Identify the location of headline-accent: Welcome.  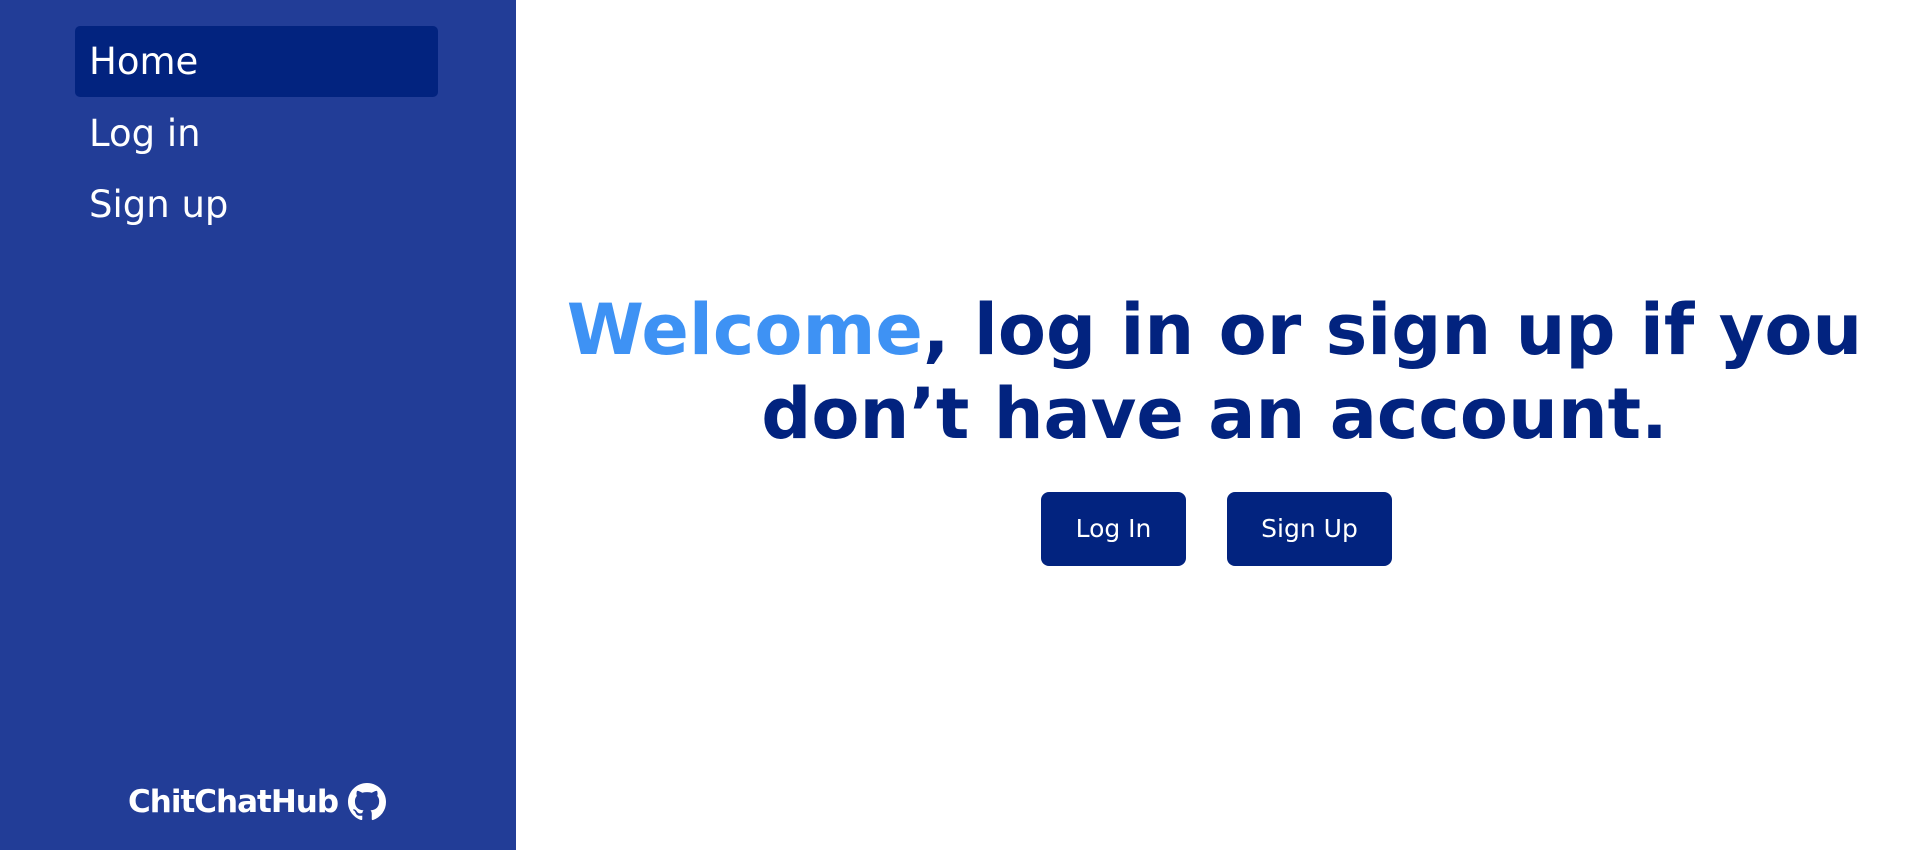
(744, 330).